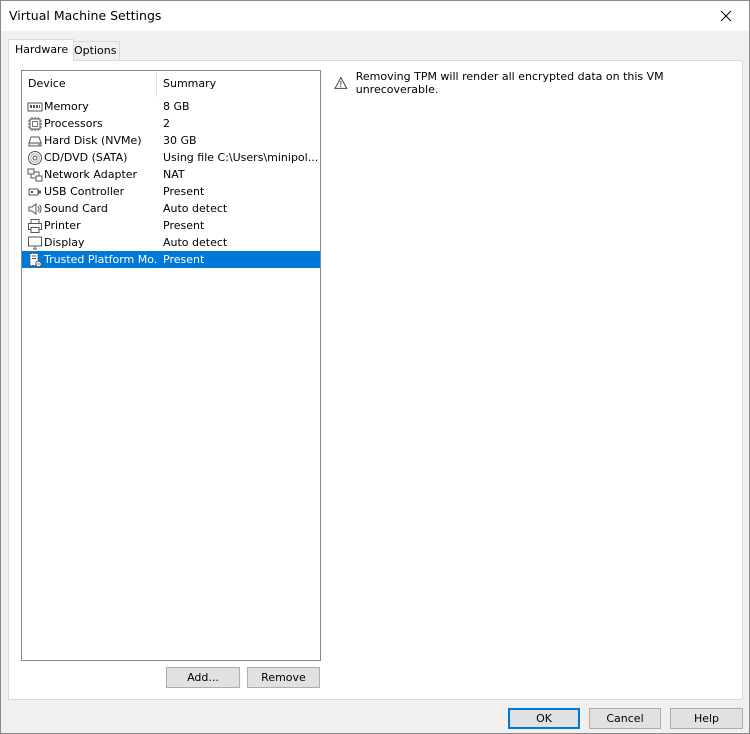 This screenshot has width=750, height=734. What do you see at coordinates (706, 718) in the screenshot?
I see `help-button: Help` at bounding box center [706, 718].